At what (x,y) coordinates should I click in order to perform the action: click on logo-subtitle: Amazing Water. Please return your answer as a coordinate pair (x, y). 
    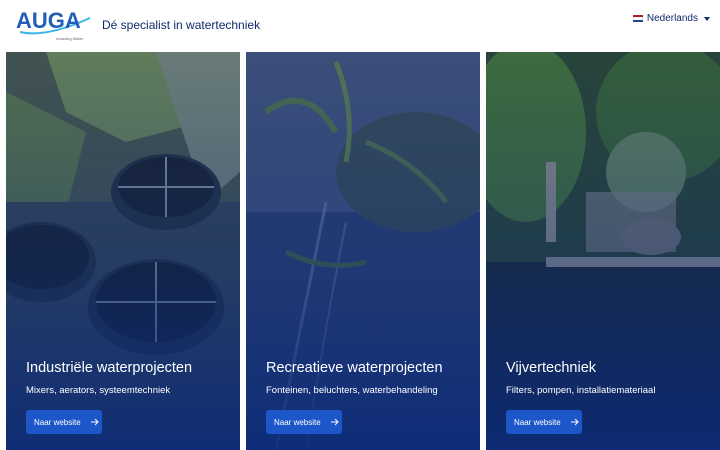
    Looking at the image, I should click on (70, 38).